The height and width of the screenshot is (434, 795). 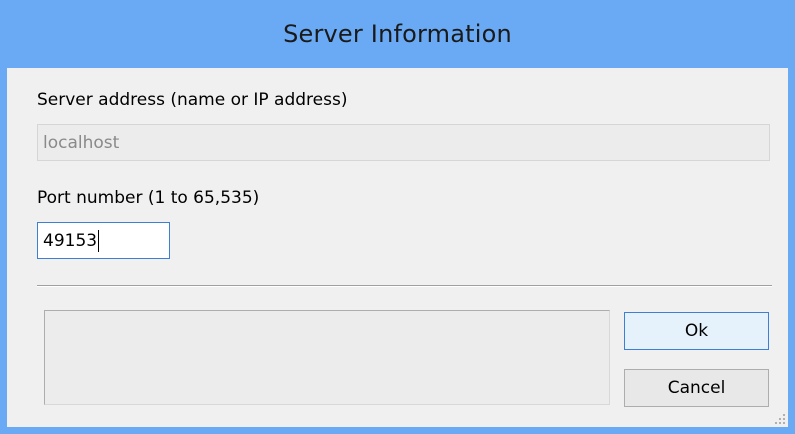 What do you see at coordinates (696, 388) in the screenshot?
I see `cancel-button: Cancel` at bounding box center [696, 388].